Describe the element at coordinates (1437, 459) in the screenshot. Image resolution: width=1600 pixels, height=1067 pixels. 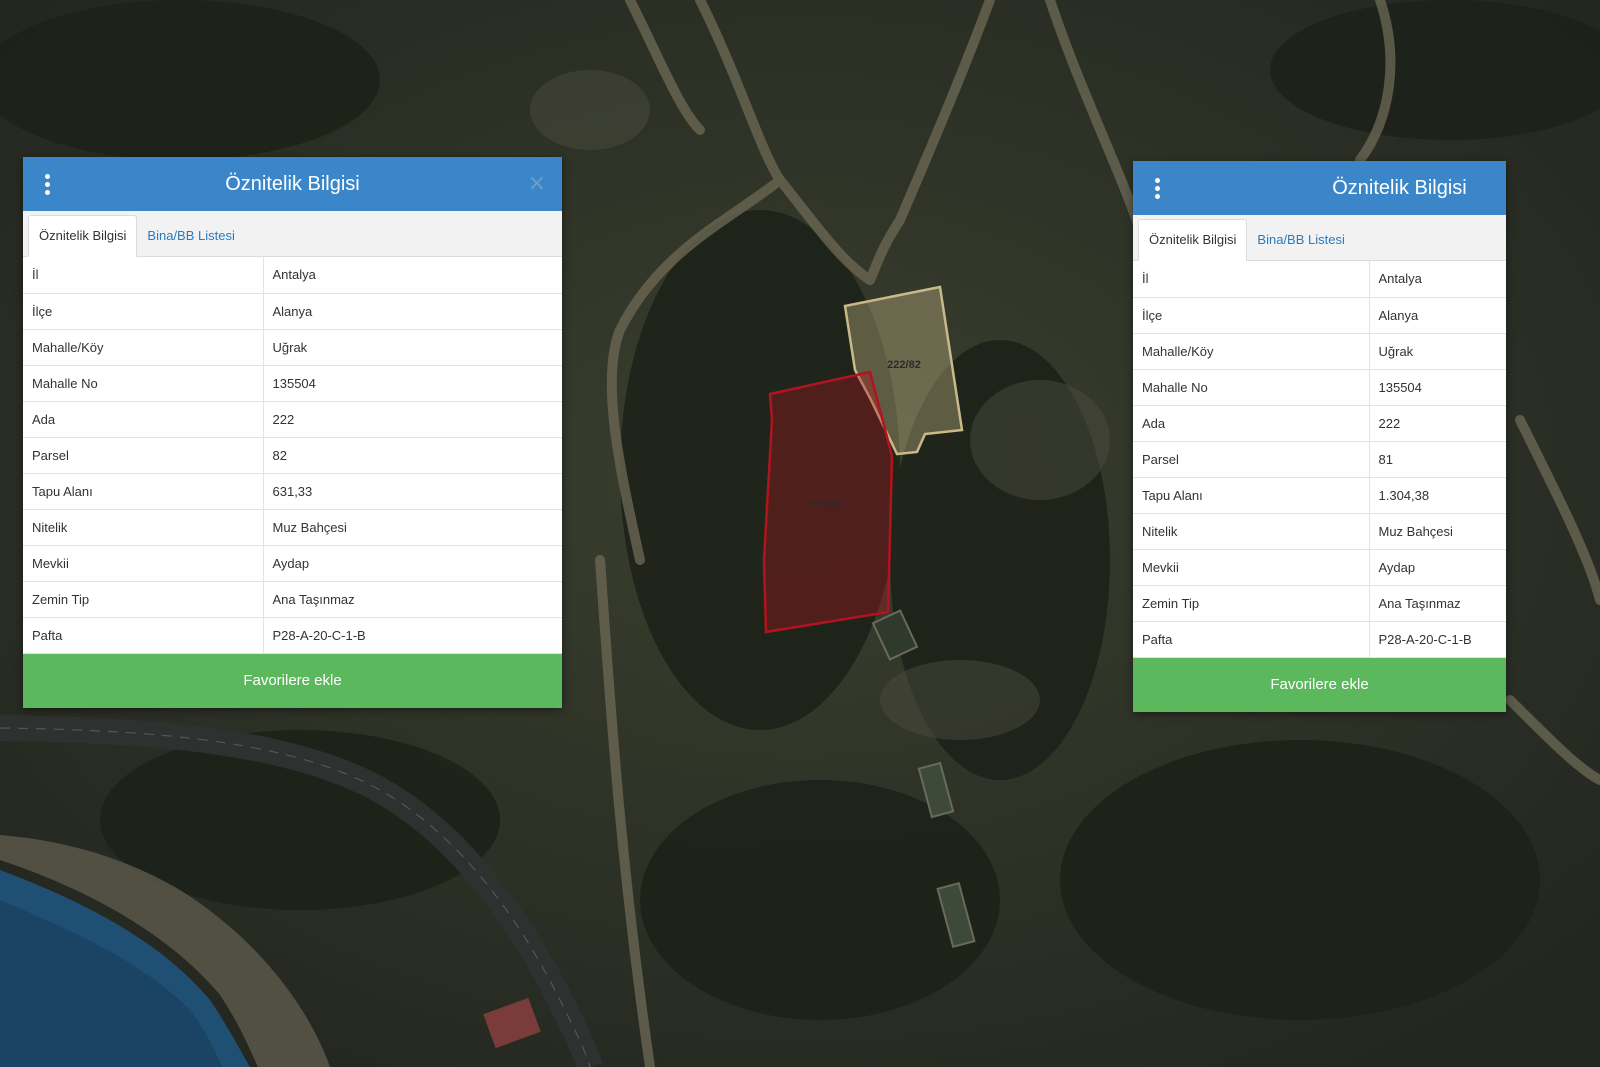
I see `attr-value: 81` at that location.